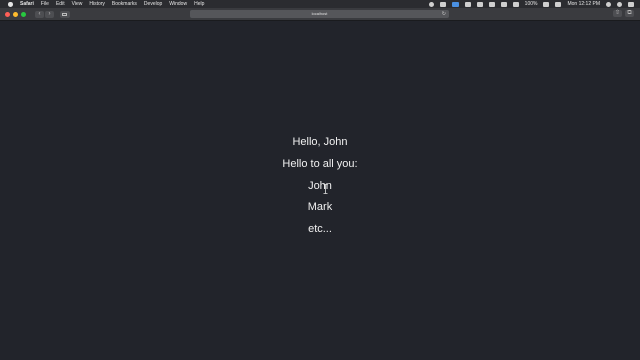 This screenshot has height=360, width=640. I want to click on wifi-icon, so click(503, 4).